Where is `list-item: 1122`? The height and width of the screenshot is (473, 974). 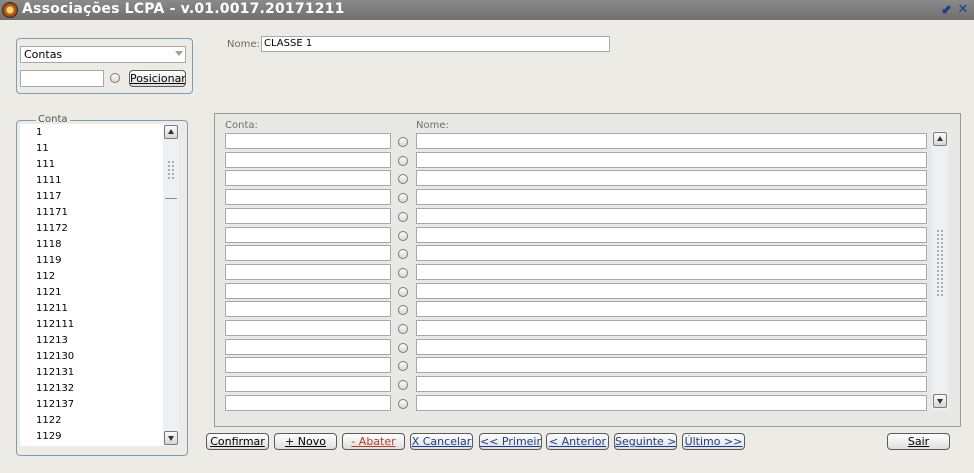
list-item: 1122 is located at coordinates (48, 420).